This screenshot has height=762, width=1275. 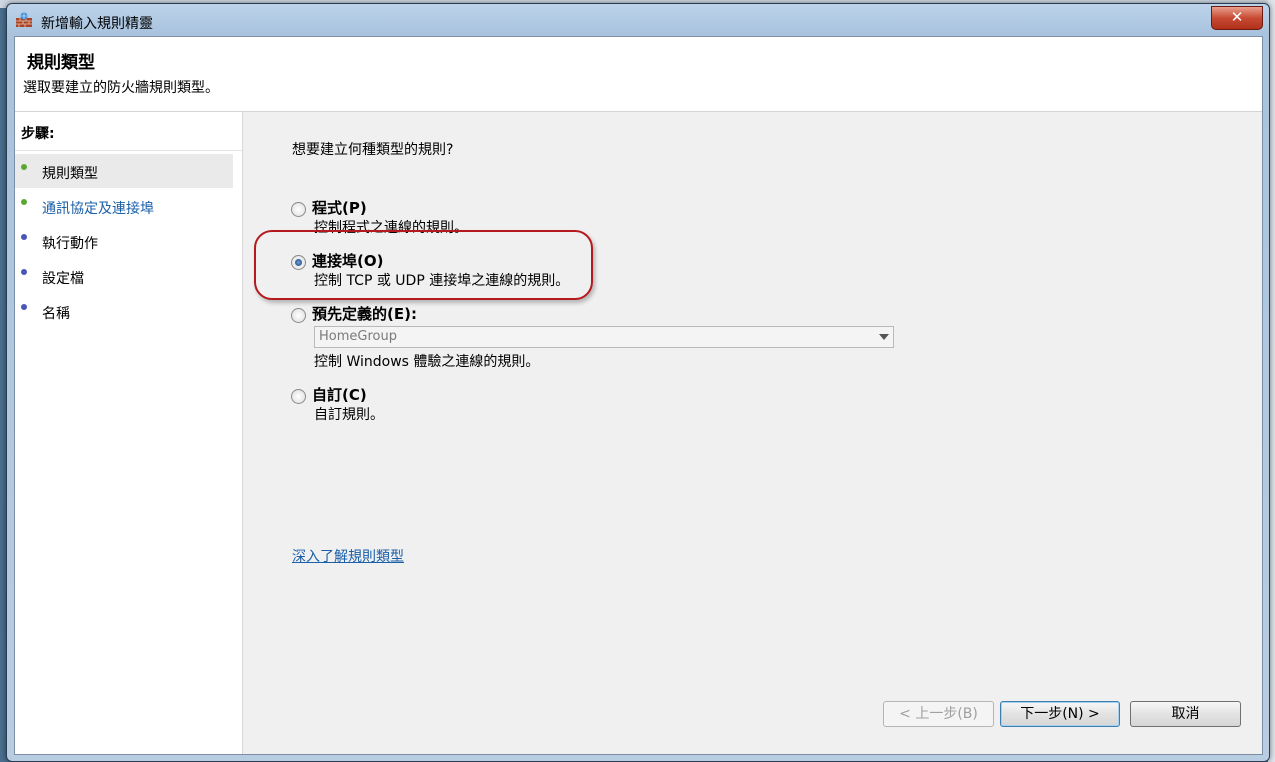 What do you see at coordinates (1185, 714) in the screenshot?
I see `cancel-button: 取消` at bounding box center [1185, 714].